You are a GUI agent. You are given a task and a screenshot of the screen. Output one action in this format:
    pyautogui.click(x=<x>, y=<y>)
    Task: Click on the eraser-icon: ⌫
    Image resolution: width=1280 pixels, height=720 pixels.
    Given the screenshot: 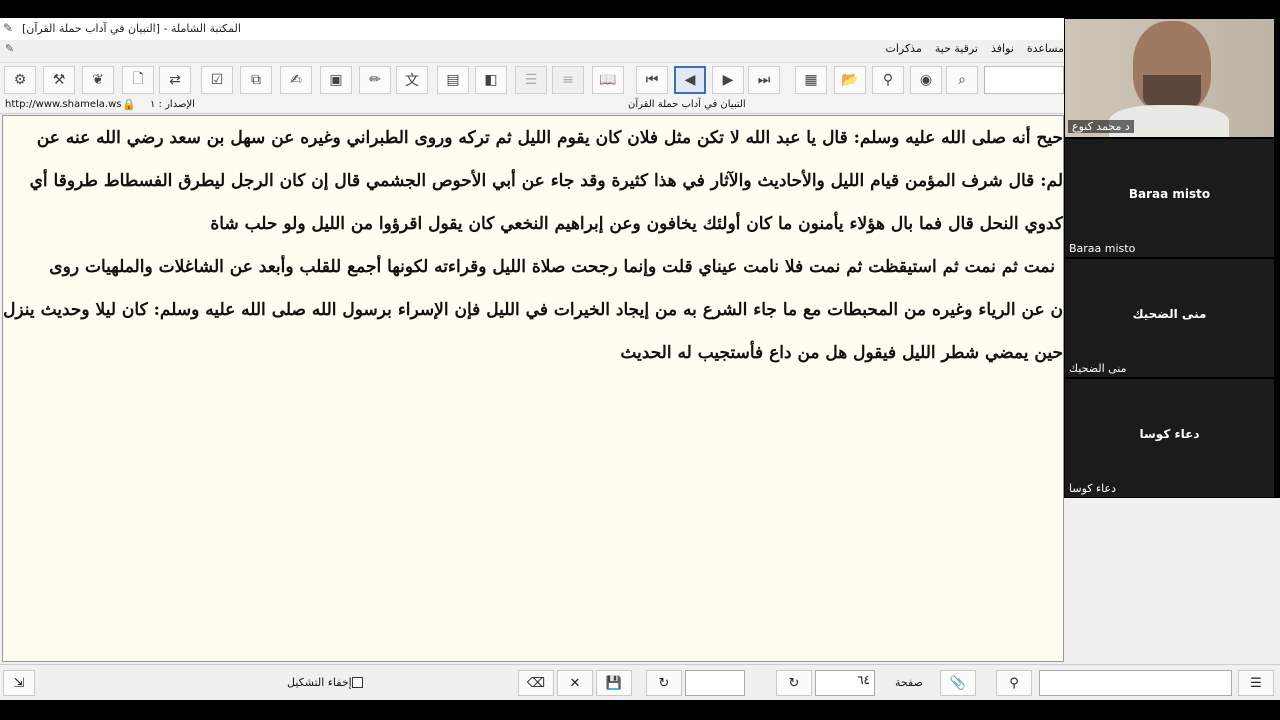 What is the action you would take?
    pyautogui.click(x=536, y=683)
    